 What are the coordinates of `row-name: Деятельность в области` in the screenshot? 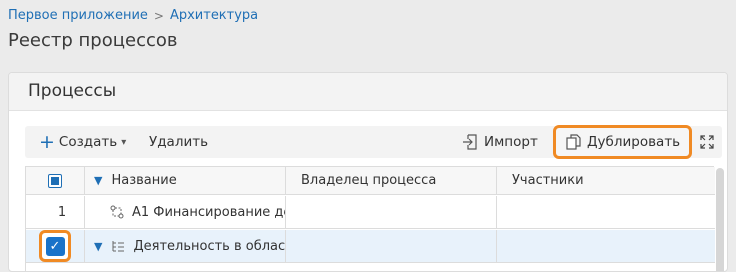 It's located at (209, 246).